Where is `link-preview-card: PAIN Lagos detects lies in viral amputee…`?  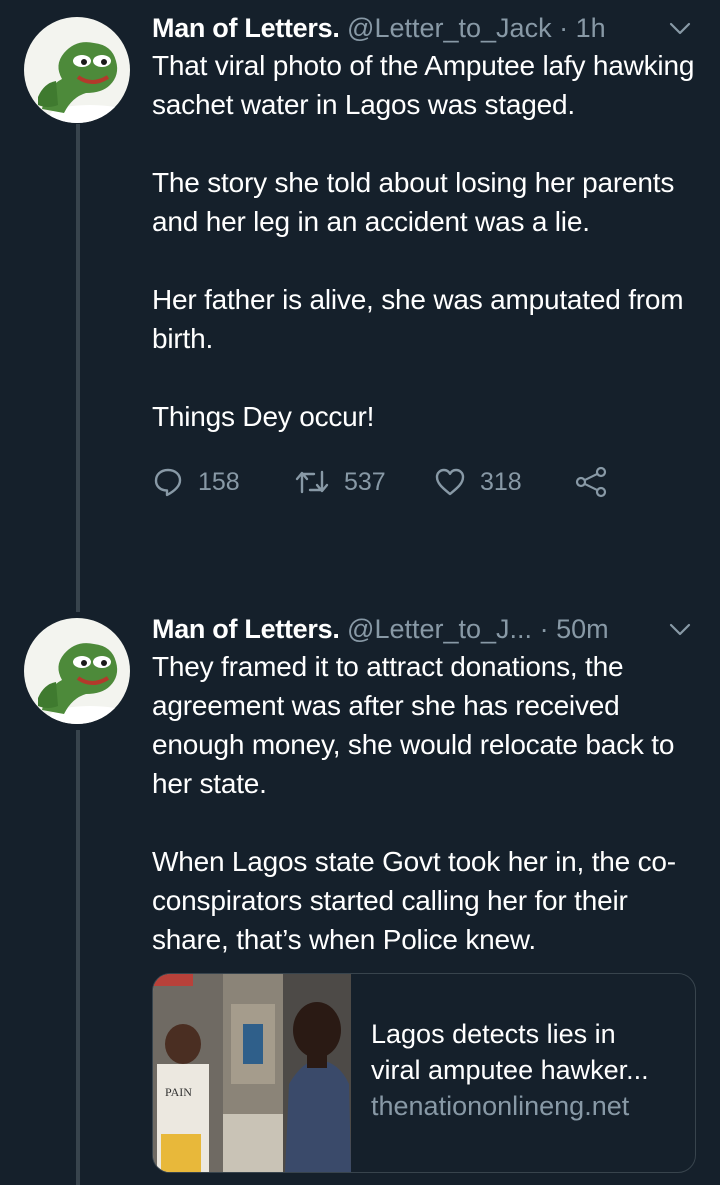
link-preview-card: PAIN Lagos detects lies in viral amputee… is located at coordinates (424, 1073).